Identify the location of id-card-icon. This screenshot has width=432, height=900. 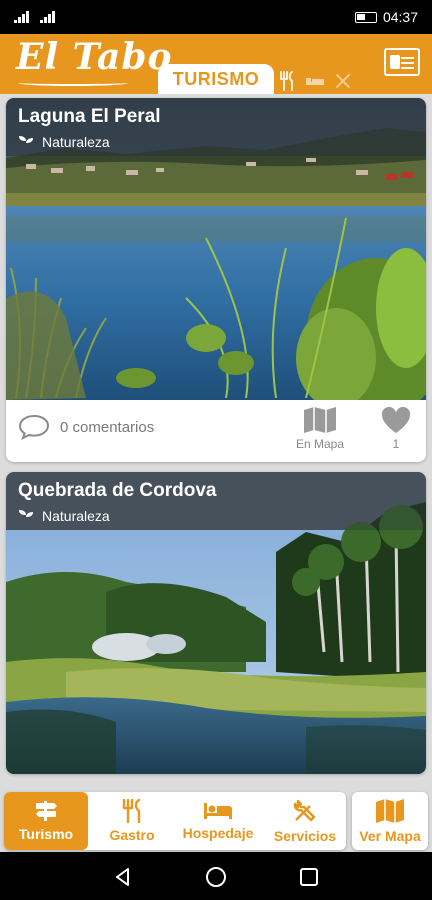
(402, 62).